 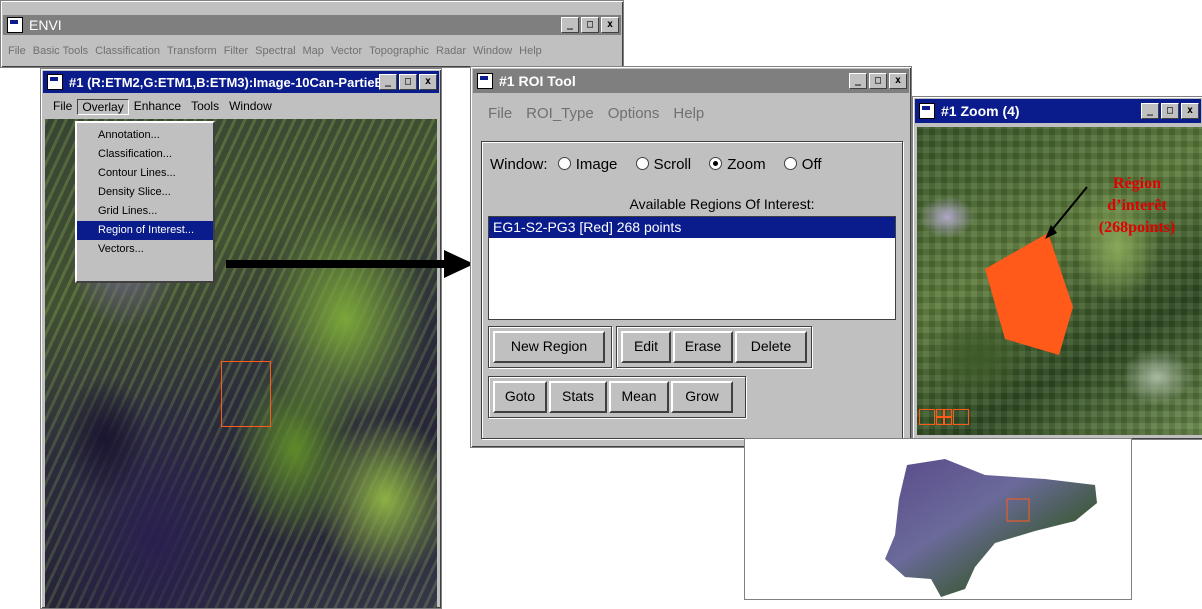 I want to click on zoom-in-icon, so click(x=944, y=417).